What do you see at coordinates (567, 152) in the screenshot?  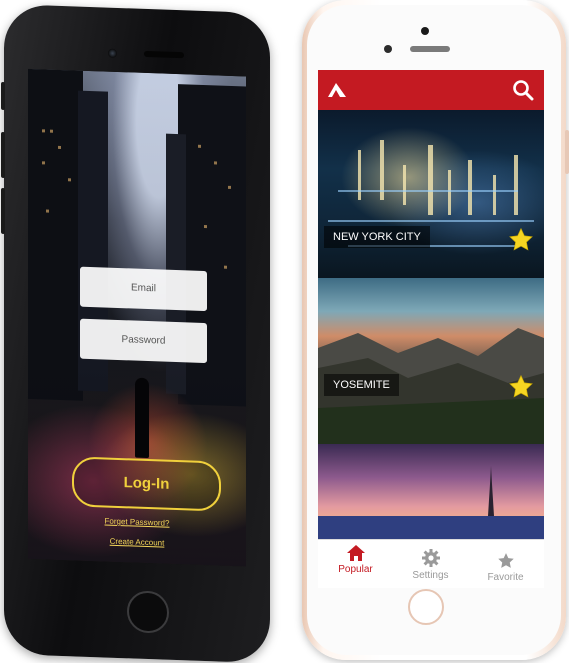 I see `power-button` at bounding box center [567, 152].